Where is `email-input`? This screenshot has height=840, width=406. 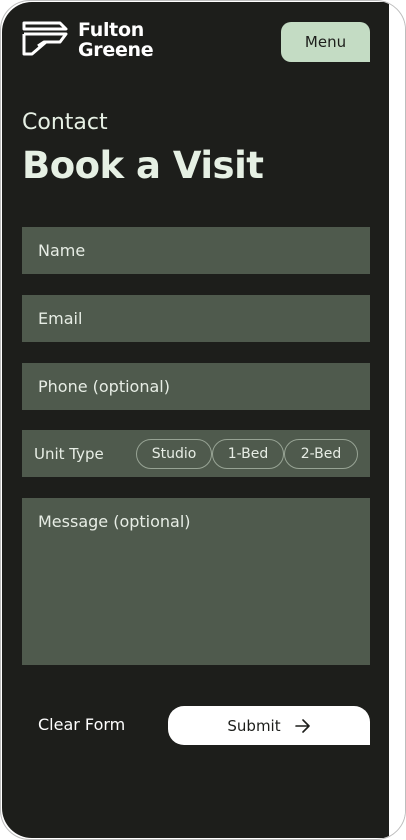 email-input is located at coordinates (196, 318).